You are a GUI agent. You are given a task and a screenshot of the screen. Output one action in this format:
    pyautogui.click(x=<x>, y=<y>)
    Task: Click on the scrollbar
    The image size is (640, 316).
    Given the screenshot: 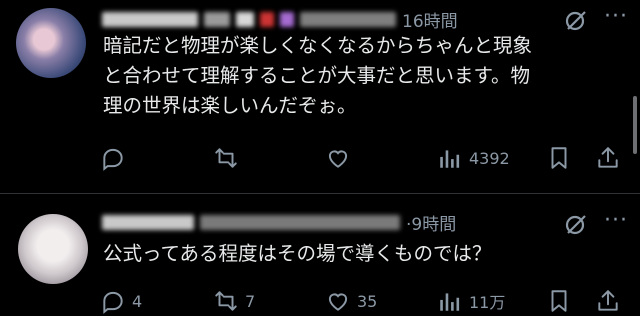 What is the action you would take?
    pyautogui.click(x=635, y=125)
    